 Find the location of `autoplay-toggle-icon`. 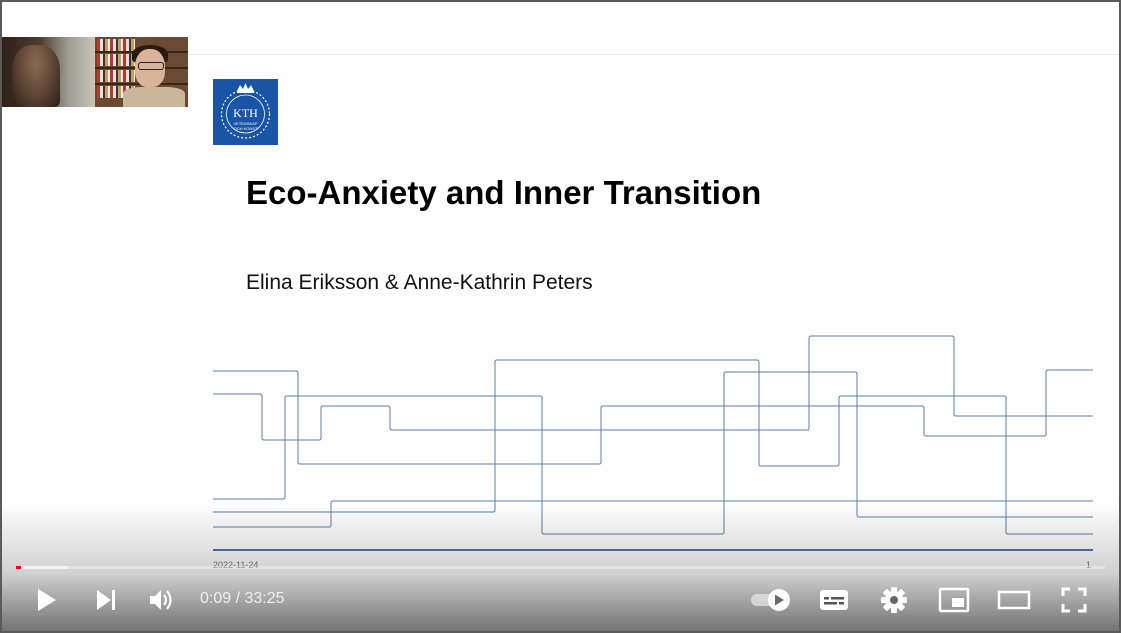

autoplay-toggle-icon is located at coordinates (770, 600).